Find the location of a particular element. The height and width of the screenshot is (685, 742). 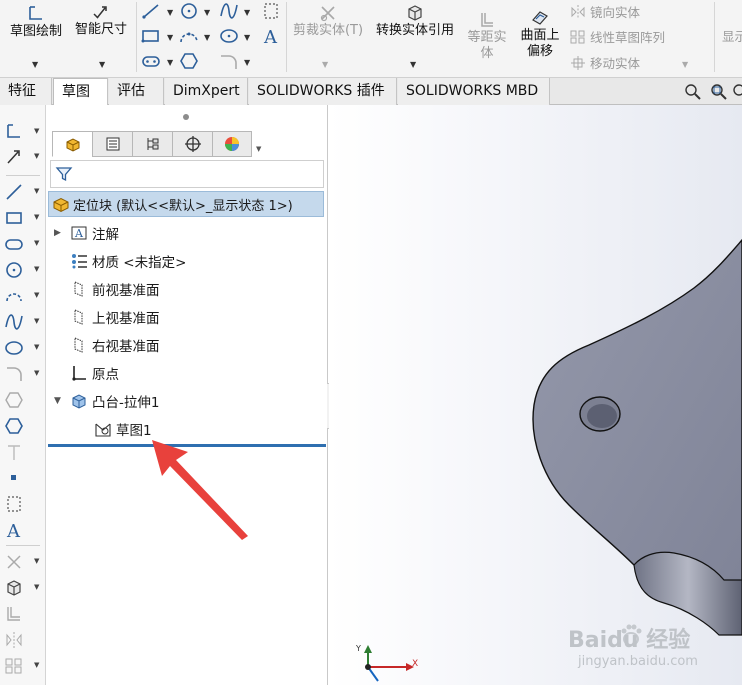

smart-dimension-label: 智能尺寸 is located at coordinates (100, 29).